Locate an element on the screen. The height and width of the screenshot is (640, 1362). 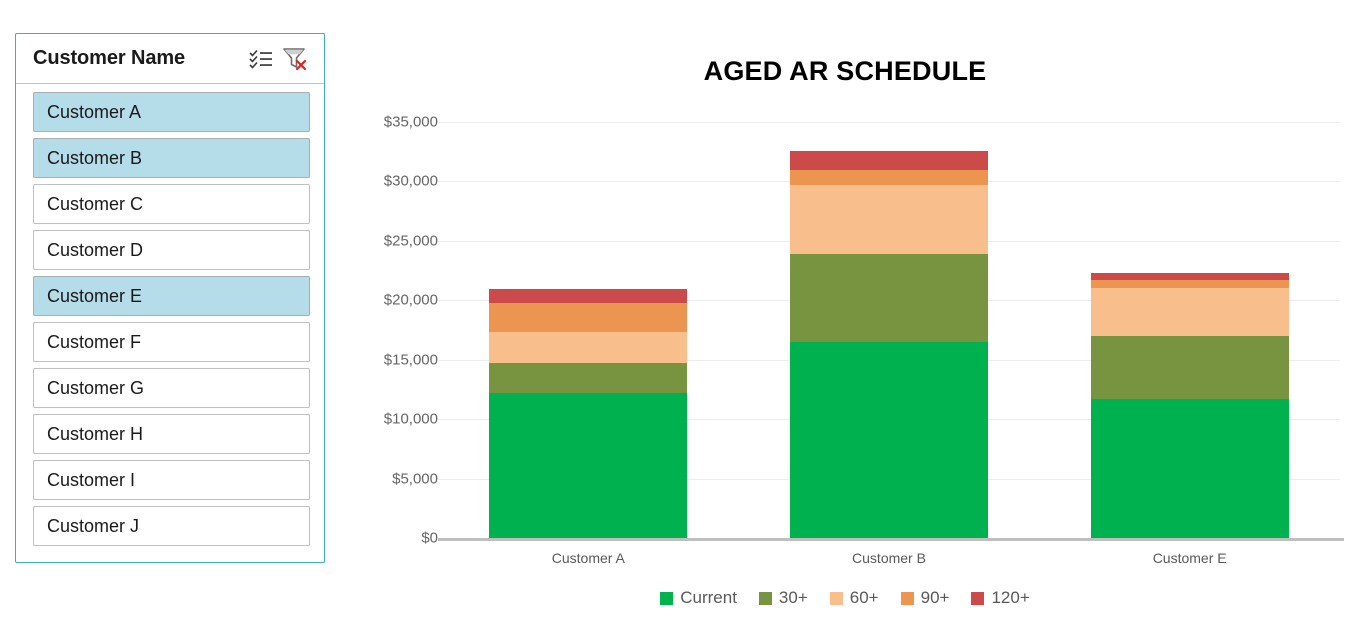
slicer-item-label: Customer J is located at coordinates (93, 525).